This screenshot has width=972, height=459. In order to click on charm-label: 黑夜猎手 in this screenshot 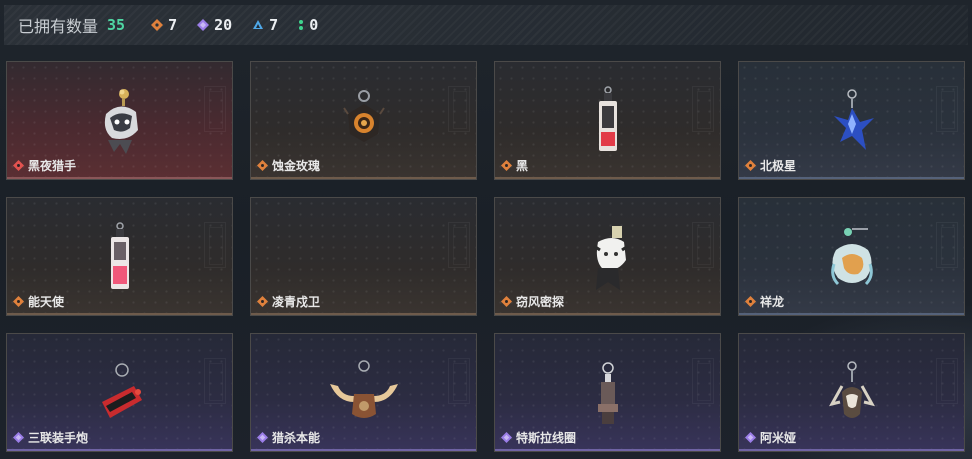, I will do `click(44, 165)`.